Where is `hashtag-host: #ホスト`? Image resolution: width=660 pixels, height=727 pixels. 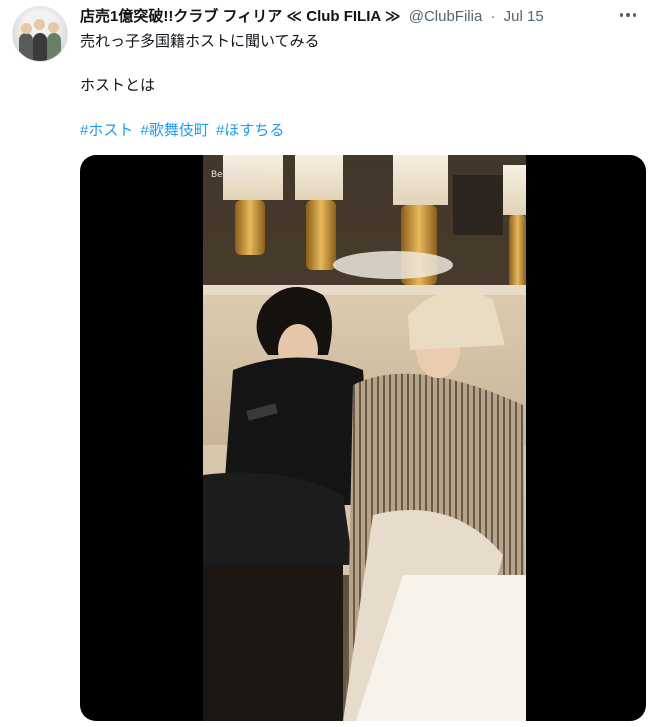
hashtag-host: #ホスト is located at coordinates (106, 130).